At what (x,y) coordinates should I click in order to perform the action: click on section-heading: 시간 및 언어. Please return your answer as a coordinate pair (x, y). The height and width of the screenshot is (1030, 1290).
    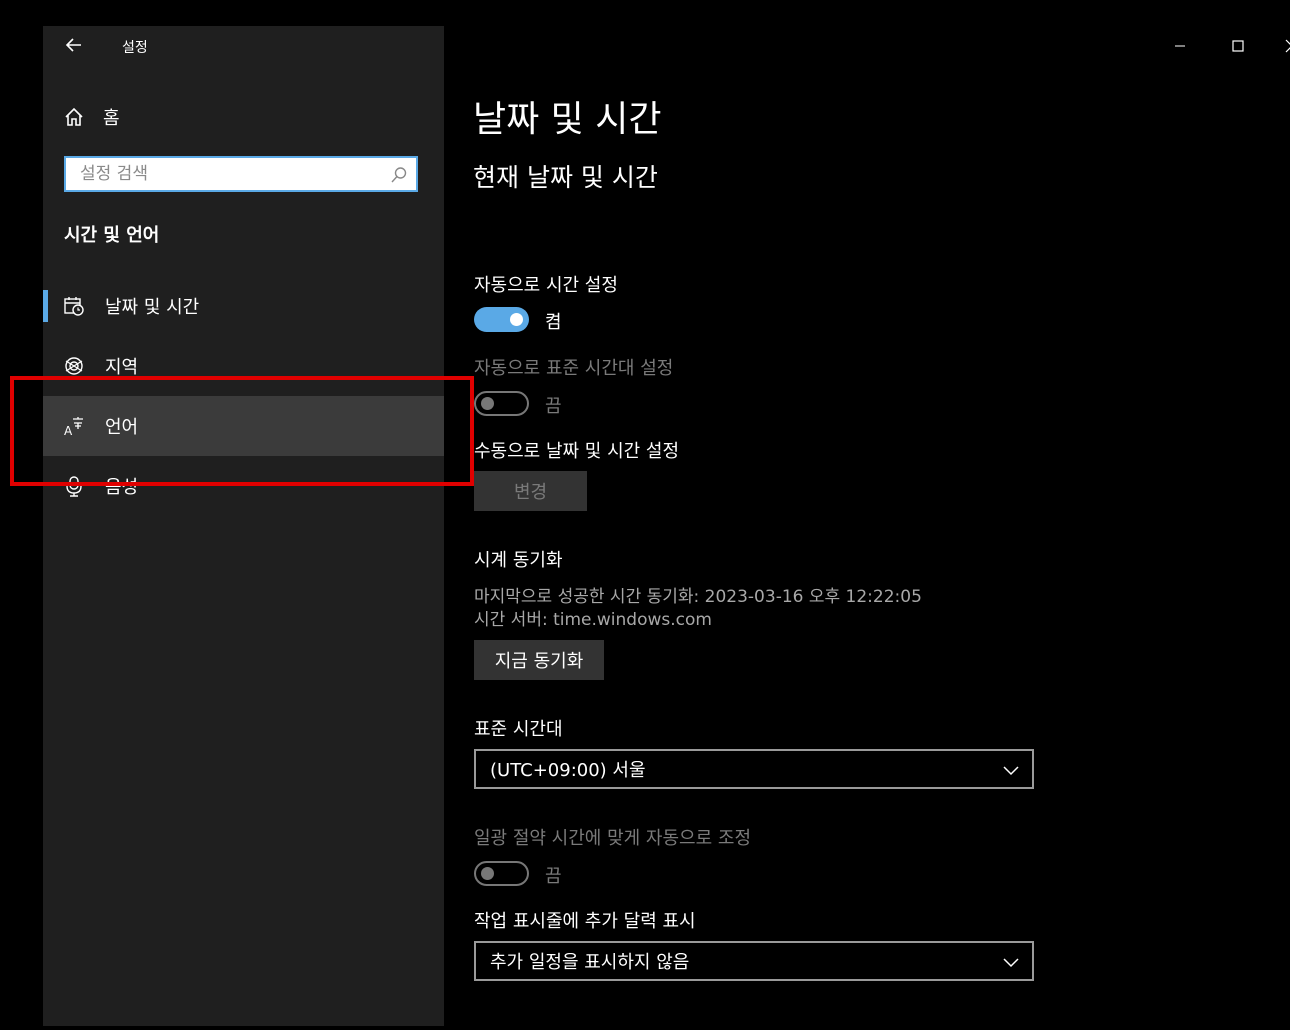
    Looking at the image, I should click on (112, 235).